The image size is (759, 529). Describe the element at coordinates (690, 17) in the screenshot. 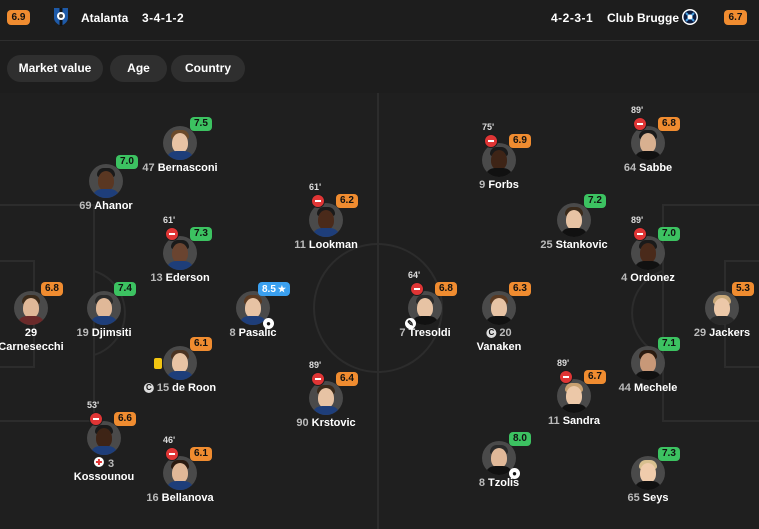

I see `club-brugge-crest-icon` at that location.